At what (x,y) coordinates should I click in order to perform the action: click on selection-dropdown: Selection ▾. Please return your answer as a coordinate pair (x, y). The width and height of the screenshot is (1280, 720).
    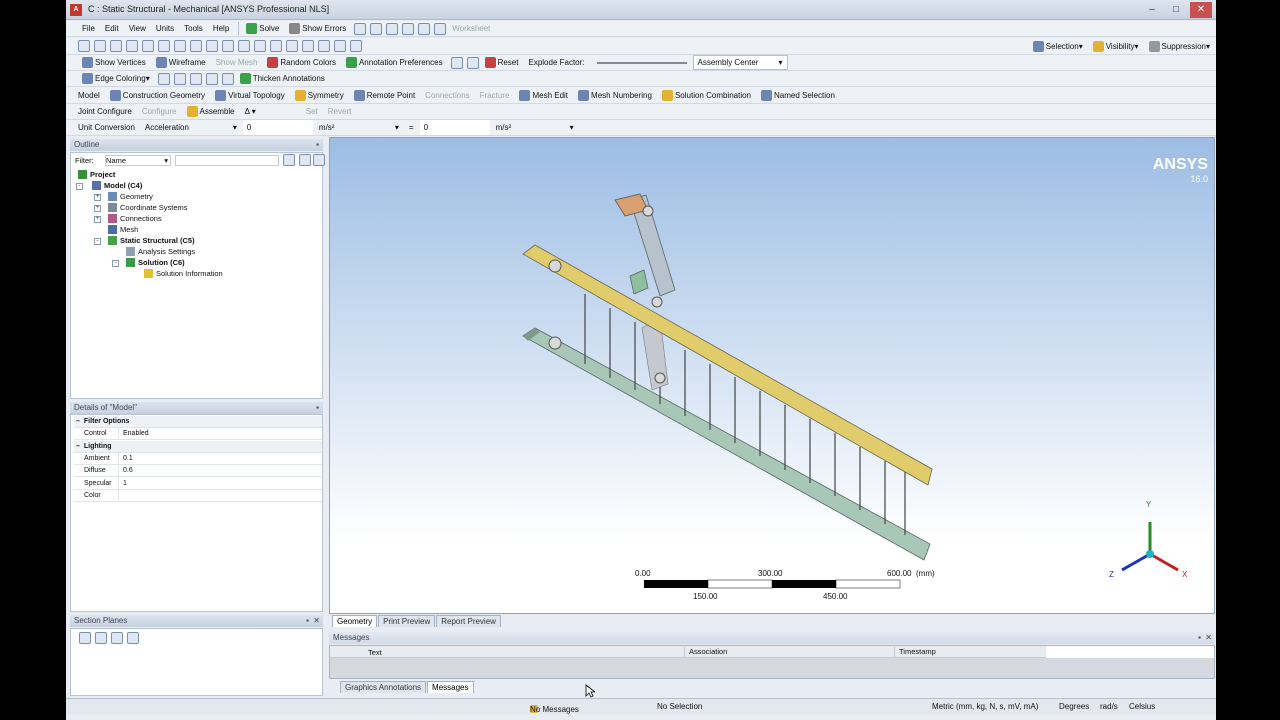
    Looking at the image, I should click on (1058, 46).